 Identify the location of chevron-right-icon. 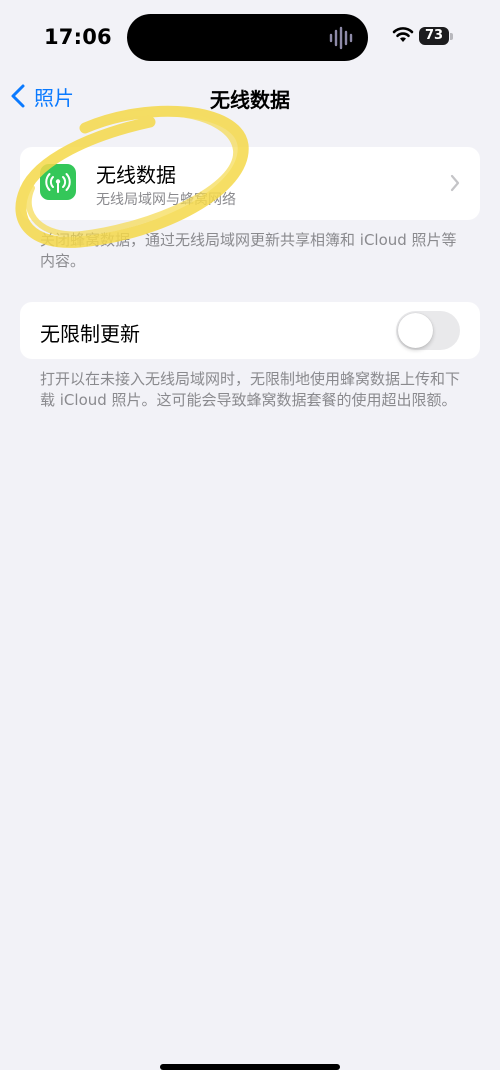
(455, 183).